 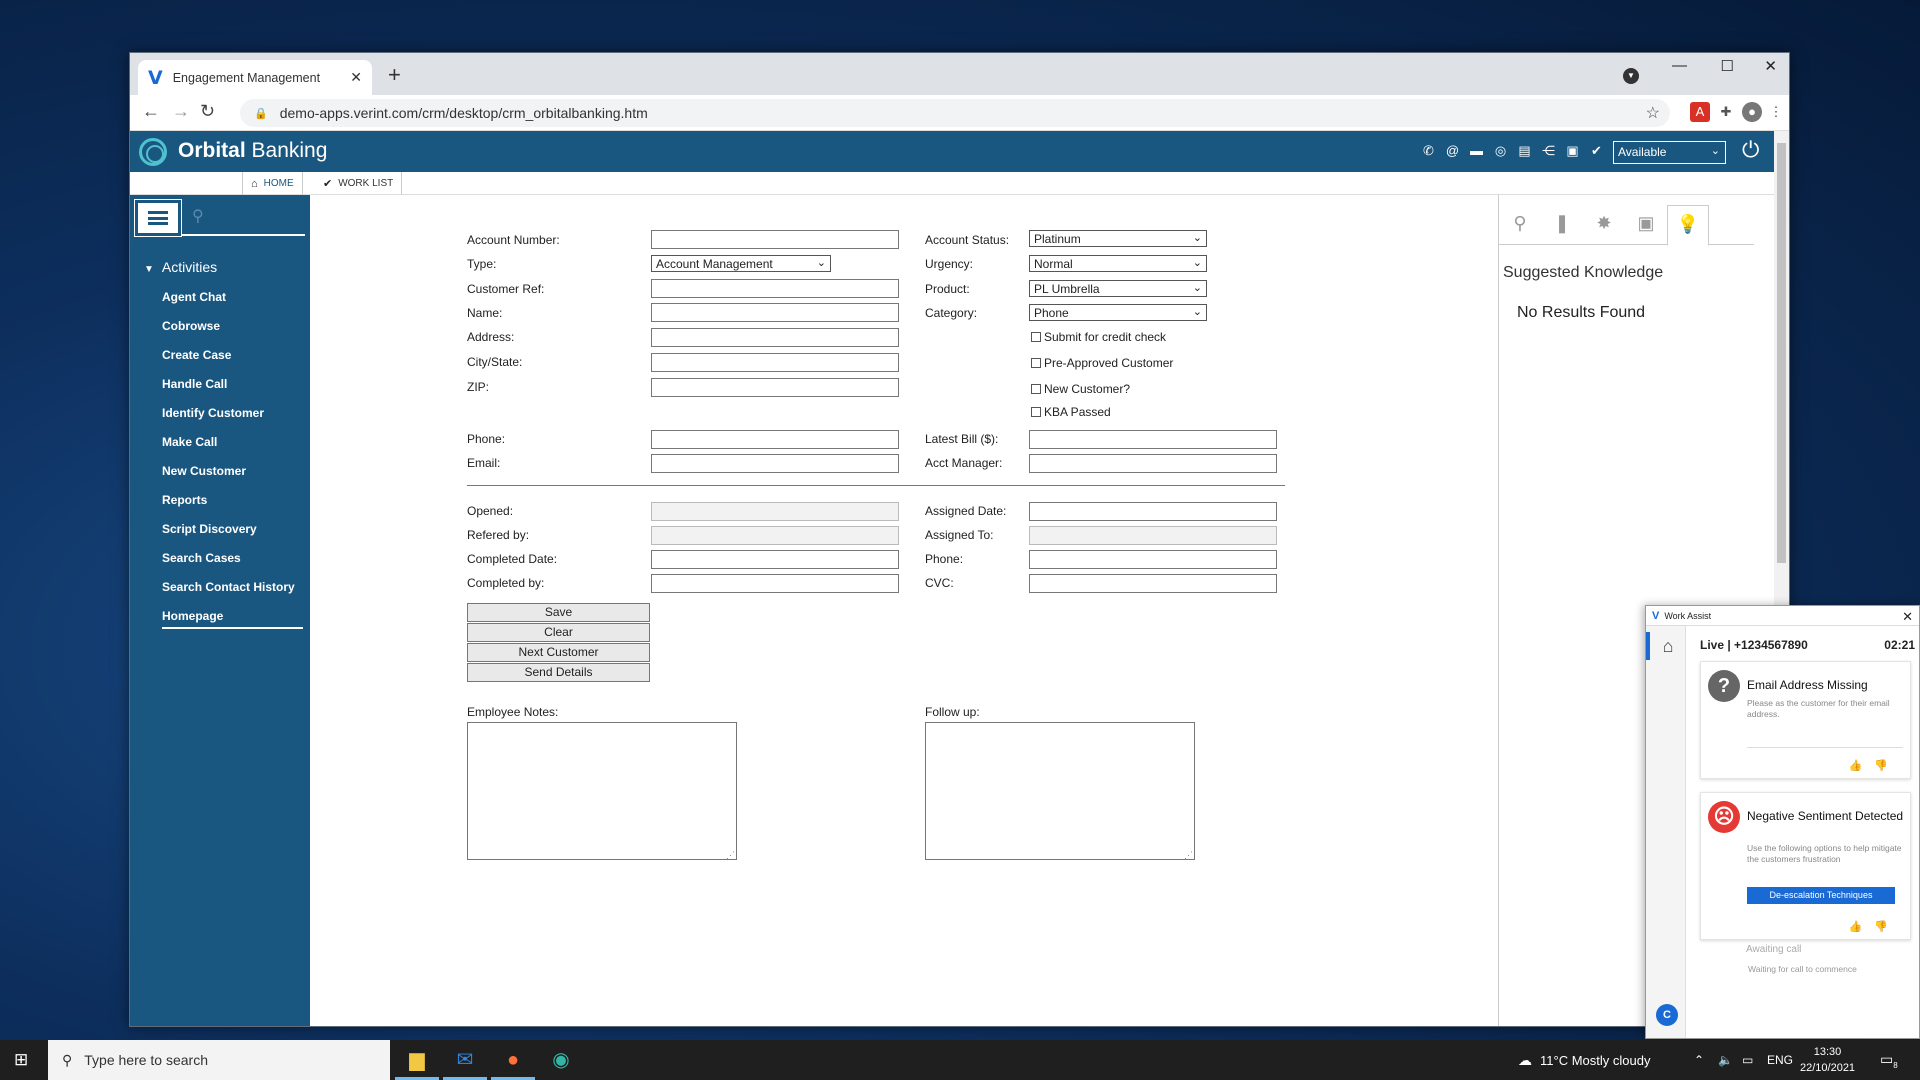 I want to click on browser-menu-icon: ⋮, so click(x=1776, y=112).